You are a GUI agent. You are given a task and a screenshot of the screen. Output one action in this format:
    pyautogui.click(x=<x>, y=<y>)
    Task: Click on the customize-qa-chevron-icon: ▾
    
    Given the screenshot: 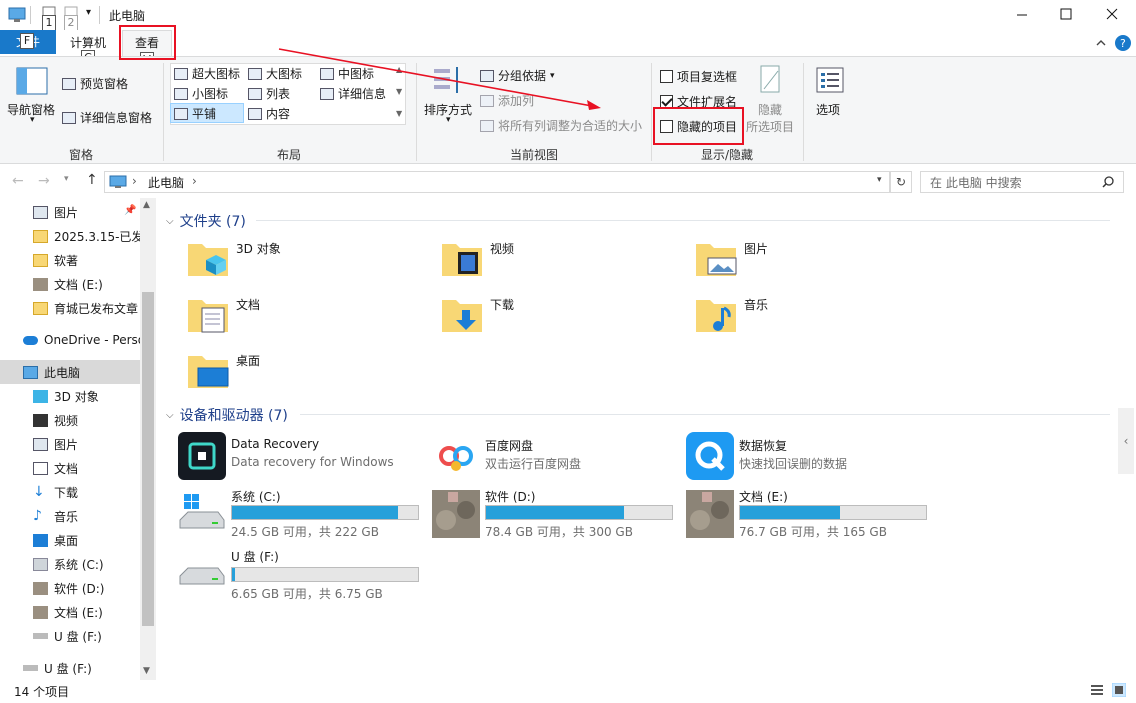 What is the action you would take?
    pyautogui.click(x=88, y=12)
    